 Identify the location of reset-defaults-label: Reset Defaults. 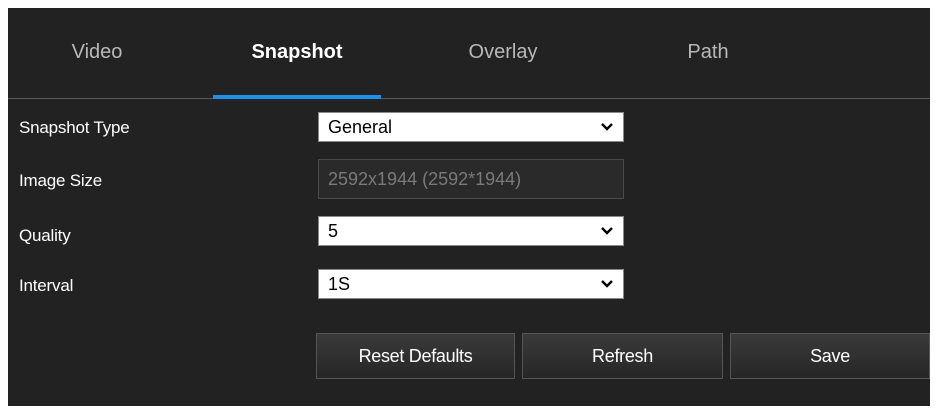
(415, 355).